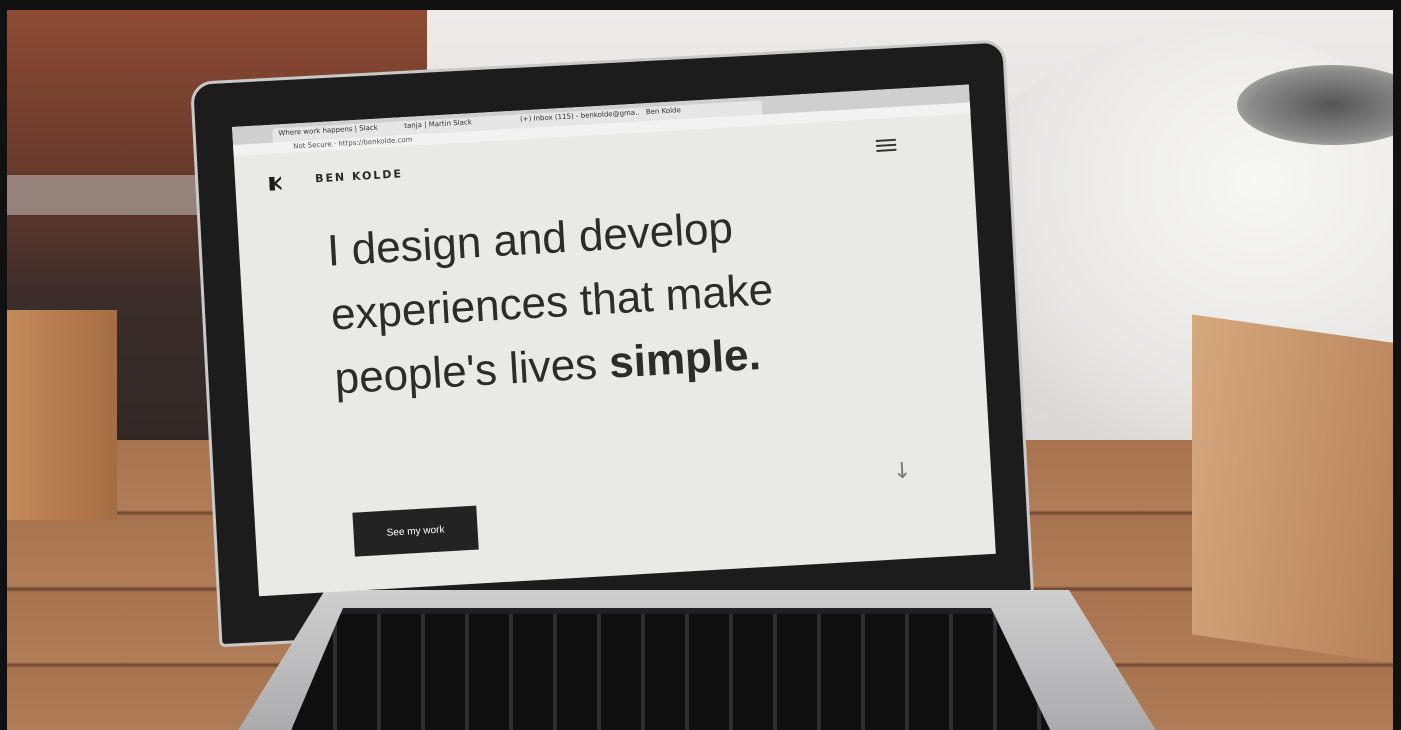 This screenshot has width=1401, height=730. I want to click on site-name: BEN KOLDE, so click(359, 176).